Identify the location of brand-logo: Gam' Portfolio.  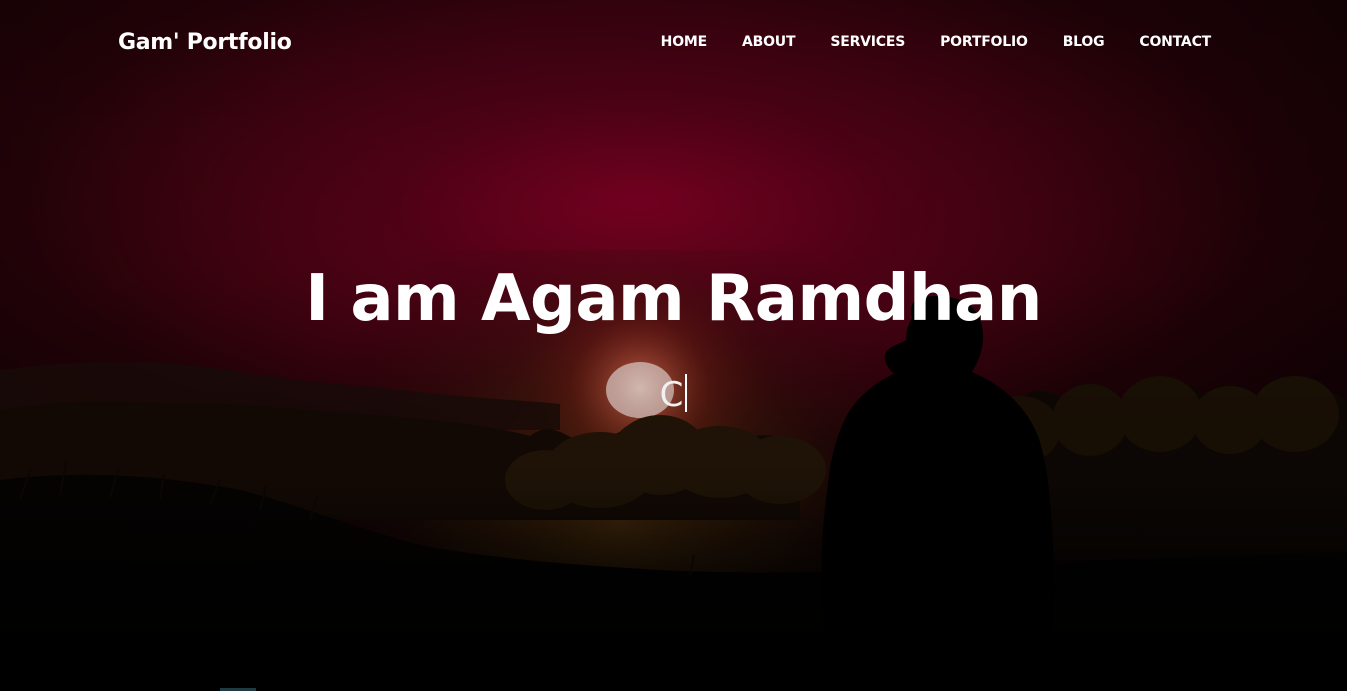
(205, 42).